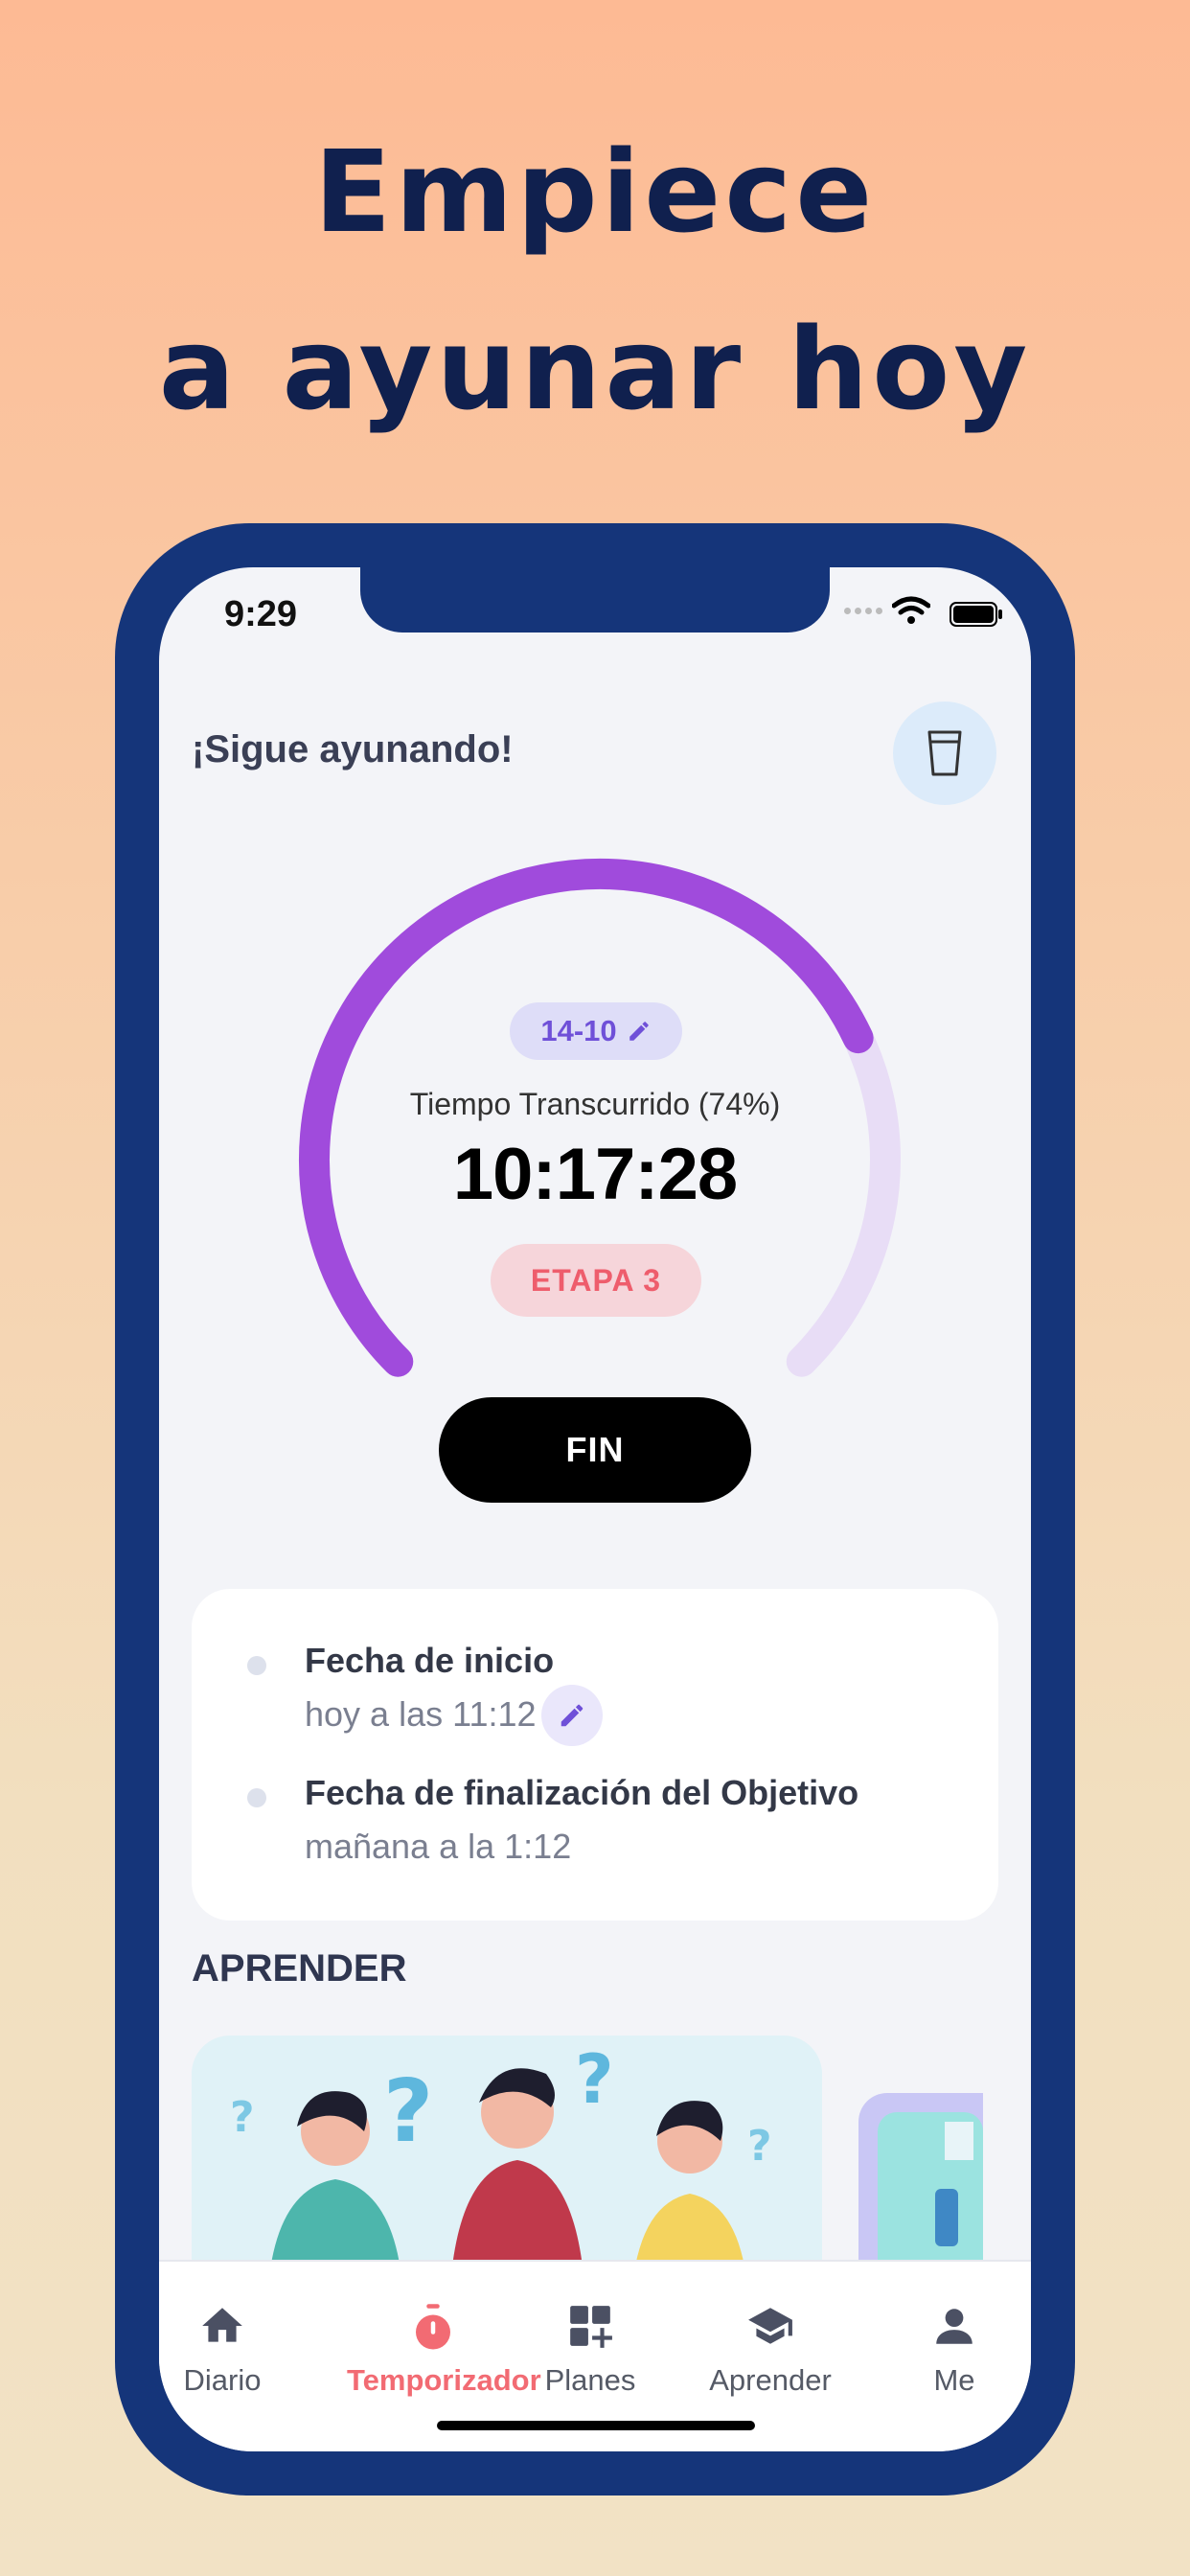  I want to click on glass-icon, so click(945, 753).